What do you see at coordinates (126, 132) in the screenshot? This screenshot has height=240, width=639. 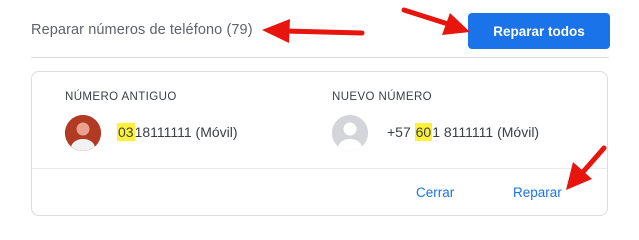 I see `highlighted-digits: 03` at bounding box center [126, 132].